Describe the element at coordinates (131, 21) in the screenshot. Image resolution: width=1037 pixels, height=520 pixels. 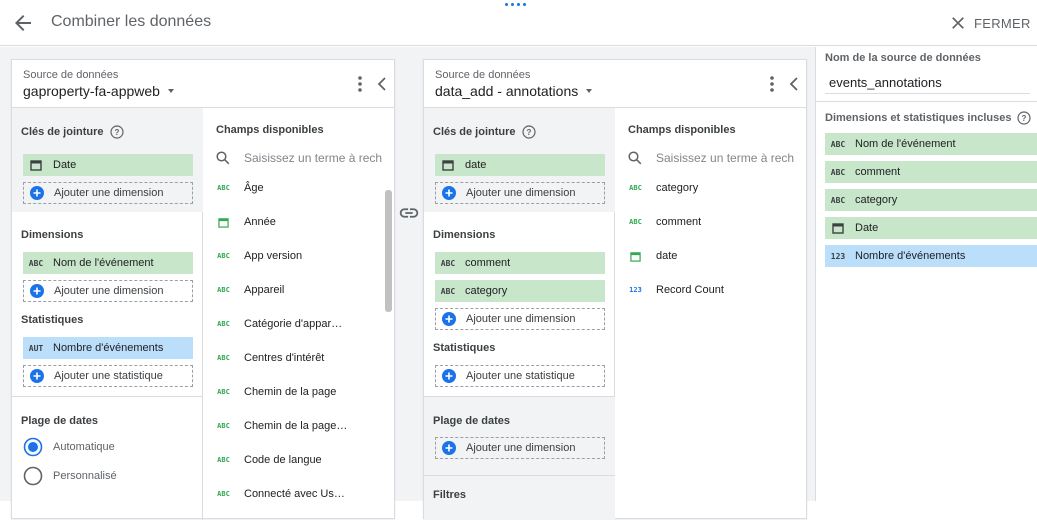
I see `page-title: Combiner les données` at that location.